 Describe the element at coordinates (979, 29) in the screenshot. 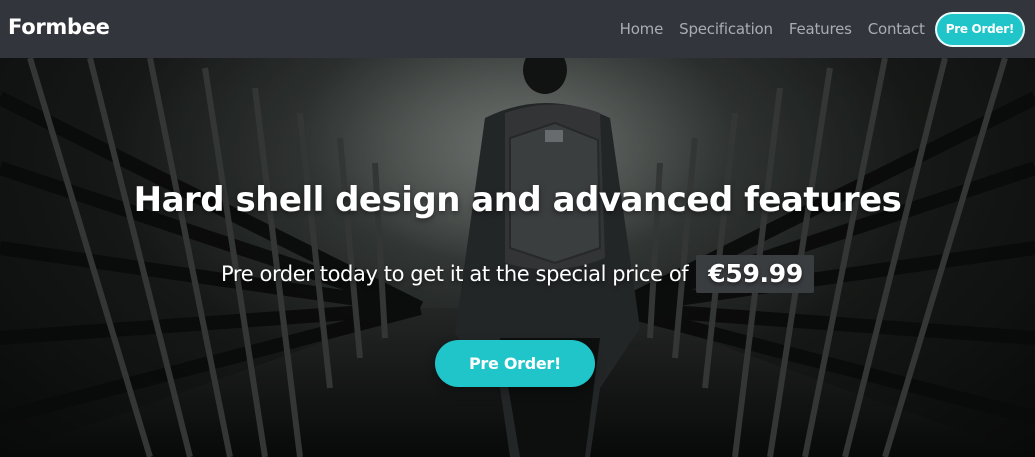

I see `nav-preorder-button: Pre Order!` at that location.